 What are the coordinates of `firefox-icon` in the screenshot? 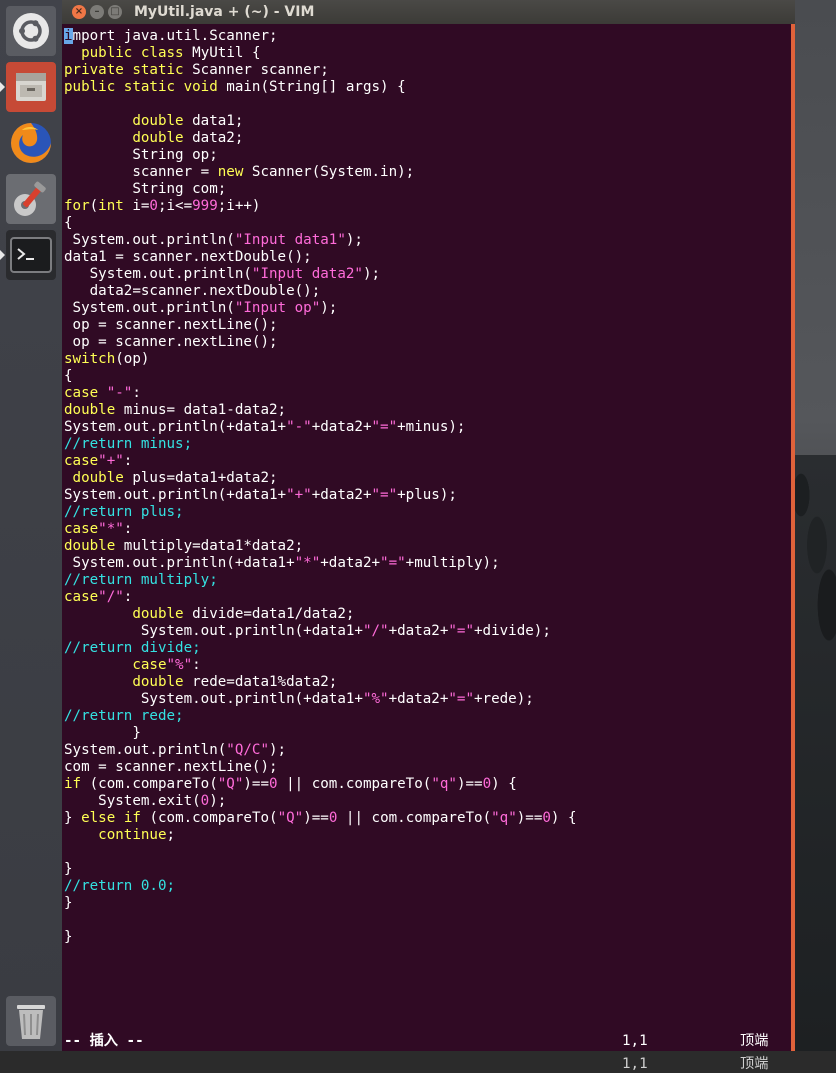 It's located at (31, 143).